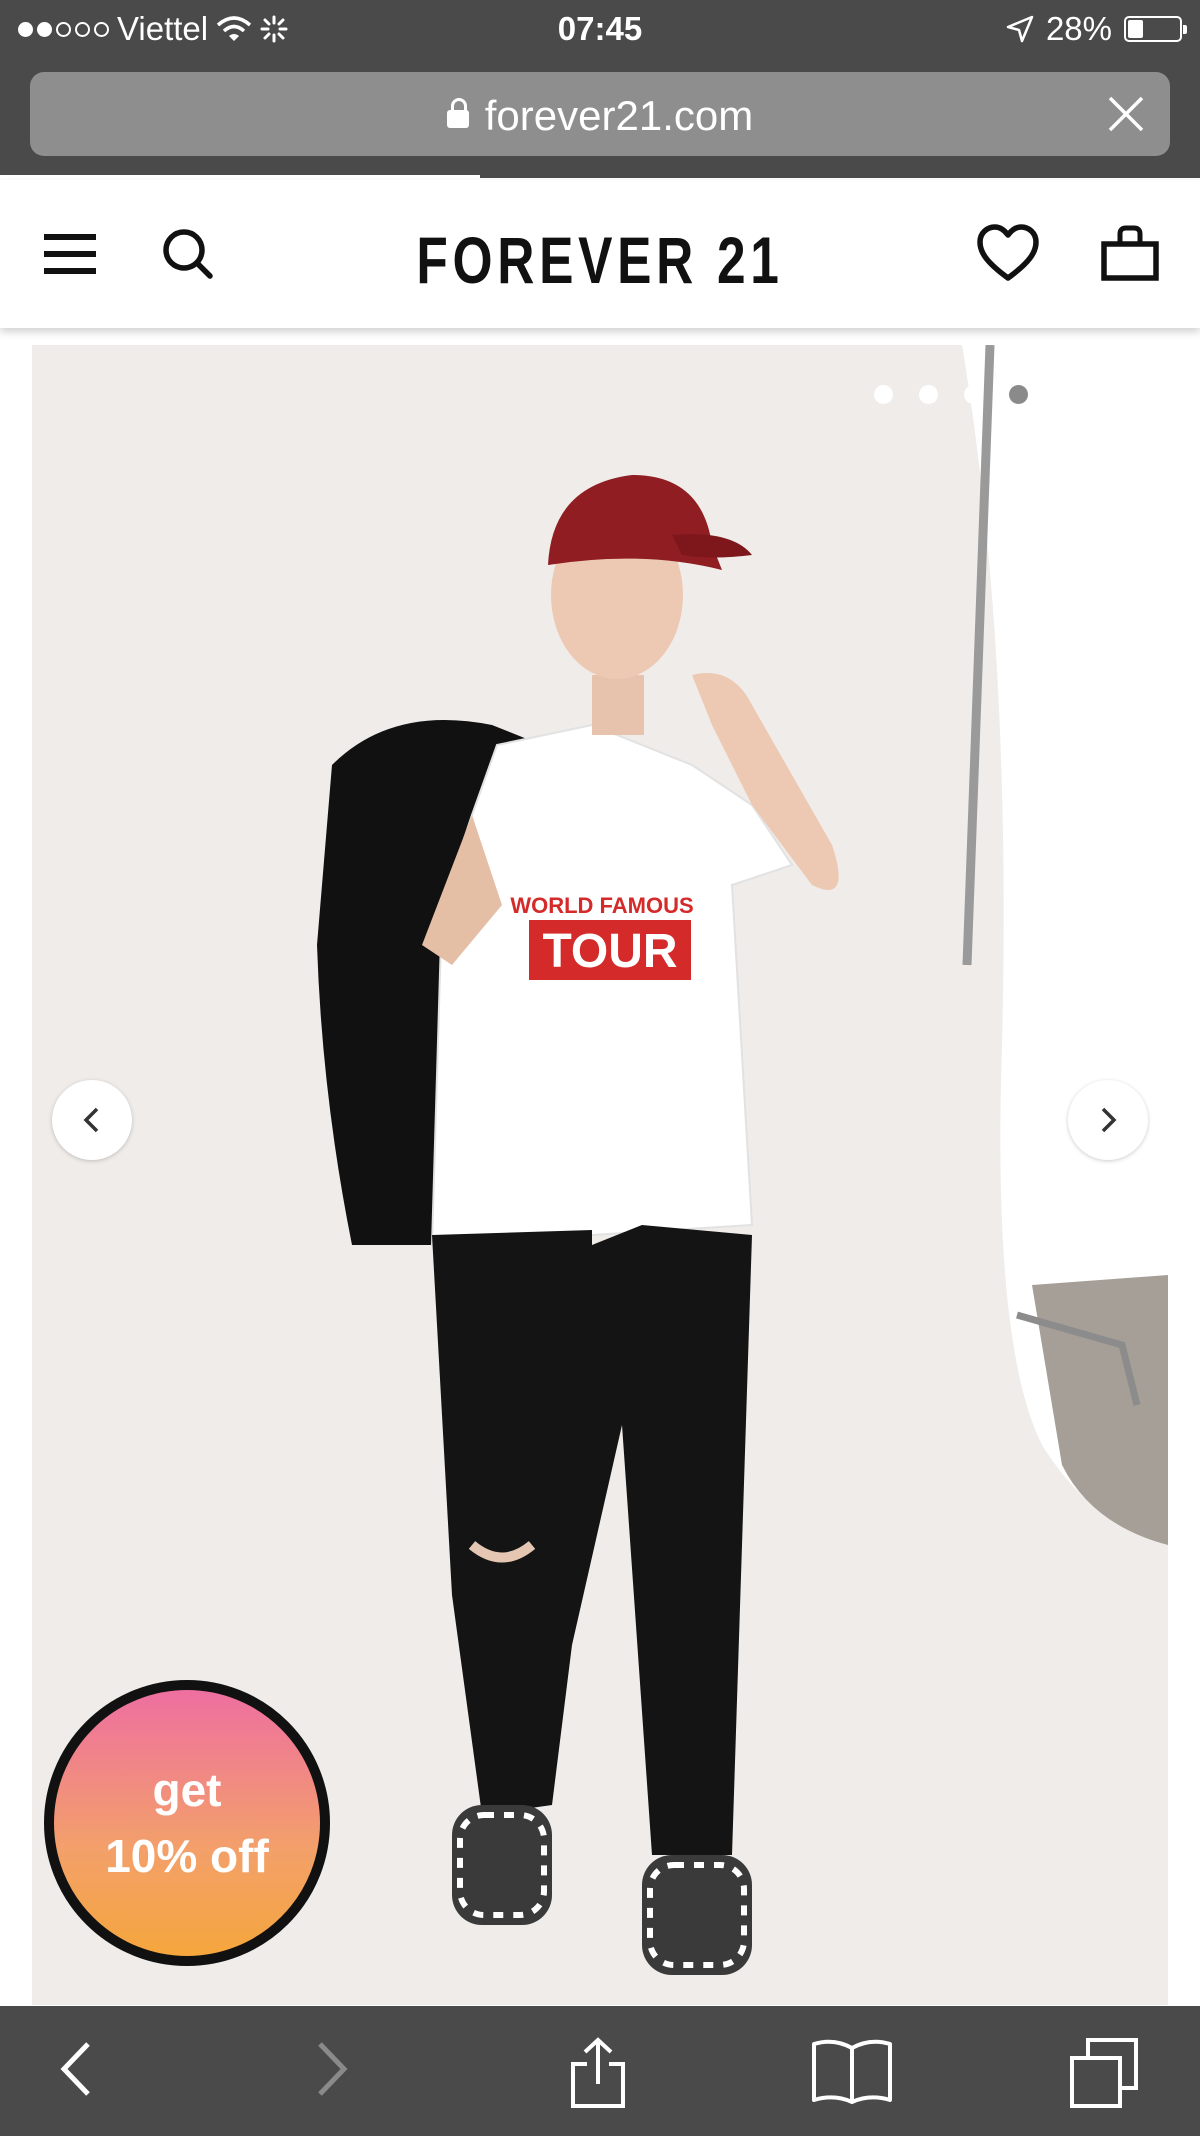 The width and height of the screenshot is (1200, 2136). Describe the element at coordinates (1020, 29) in the screenshot. I see `location-arrow-icon` at that location.